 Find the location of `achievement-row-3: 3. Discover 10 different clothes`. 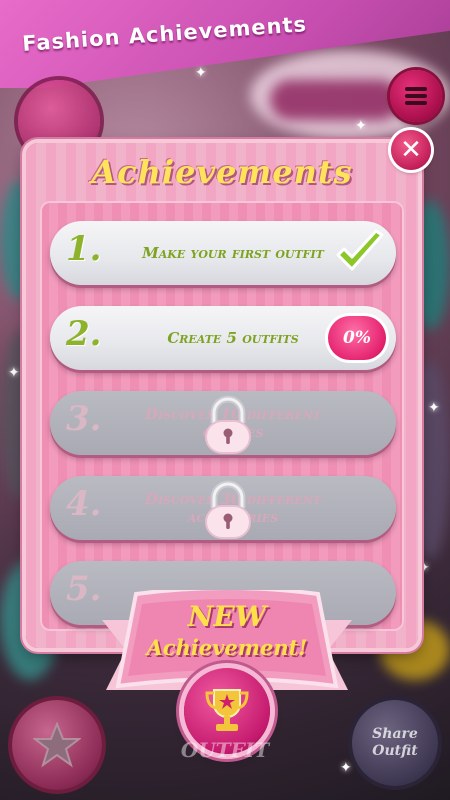

achievement-row-3: 3. Discover 10 different clothes is located at coordinates (223, 423).